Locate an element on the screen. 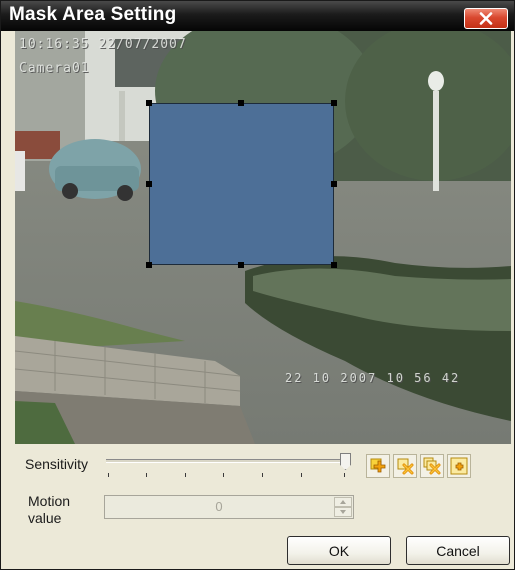 The height and width of the screenshot is (570, 515). delete-area-icon is located at coordinates (405, 466).